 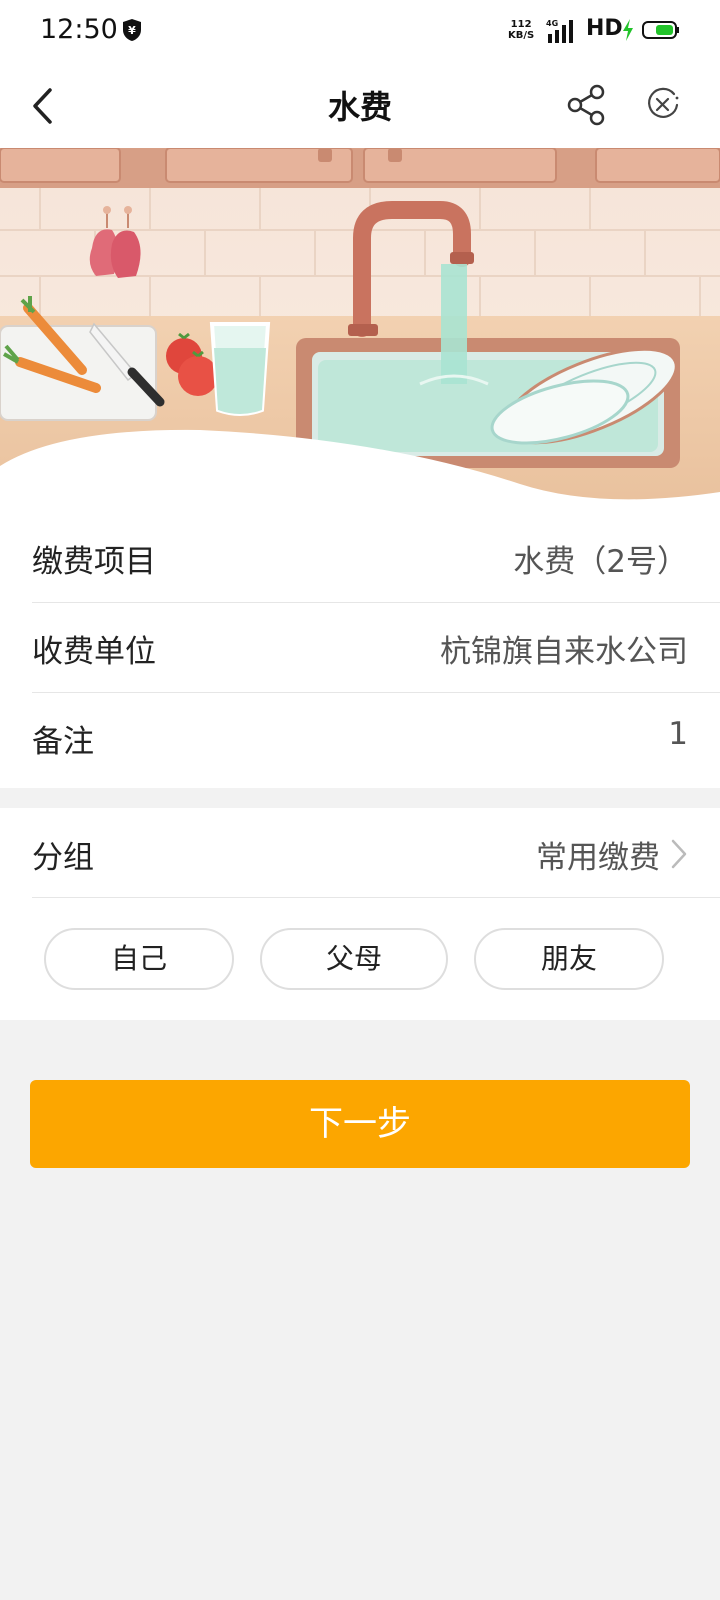 I want to click on detail-row-note: 备注 1, so click(x=376, y=737).